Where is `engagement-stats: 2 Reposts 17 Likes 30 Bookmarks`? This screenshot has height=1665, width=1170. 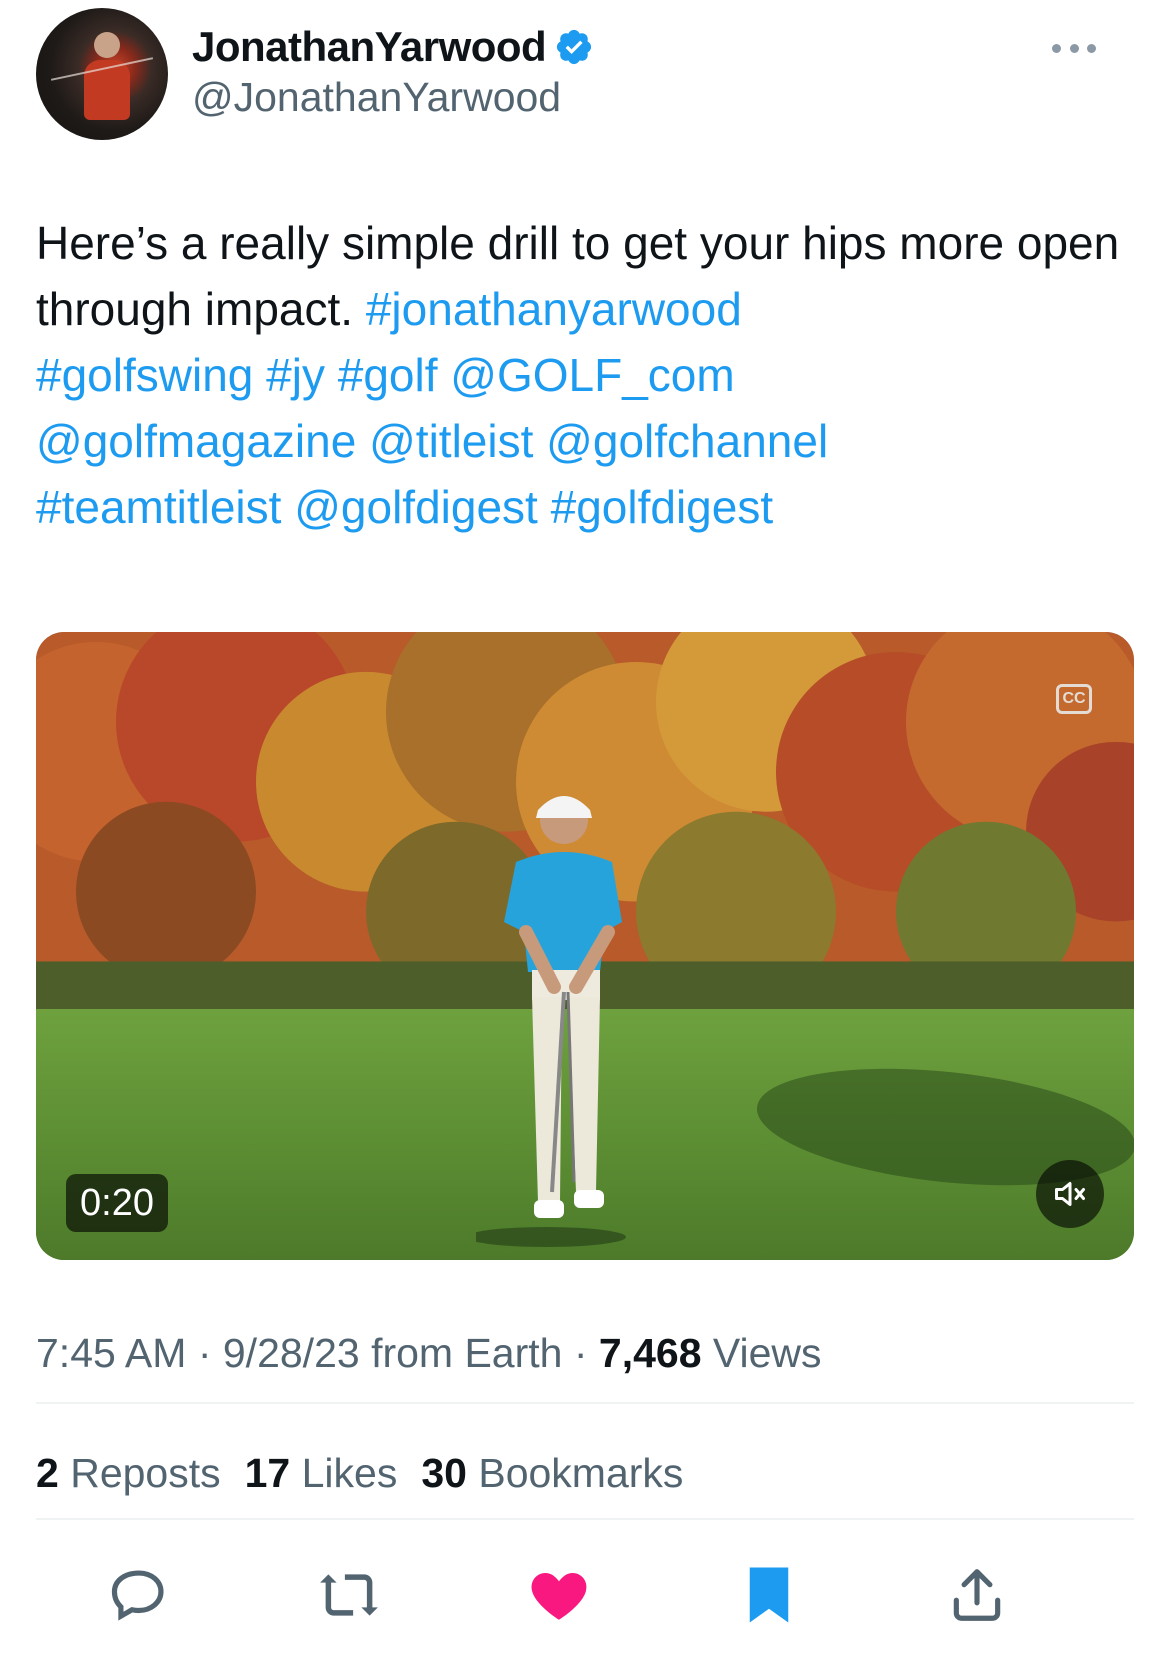 engagement-stats: 2 Reposts 17 Likes 30 Bookmarks is located at coordinates (359, 1473).